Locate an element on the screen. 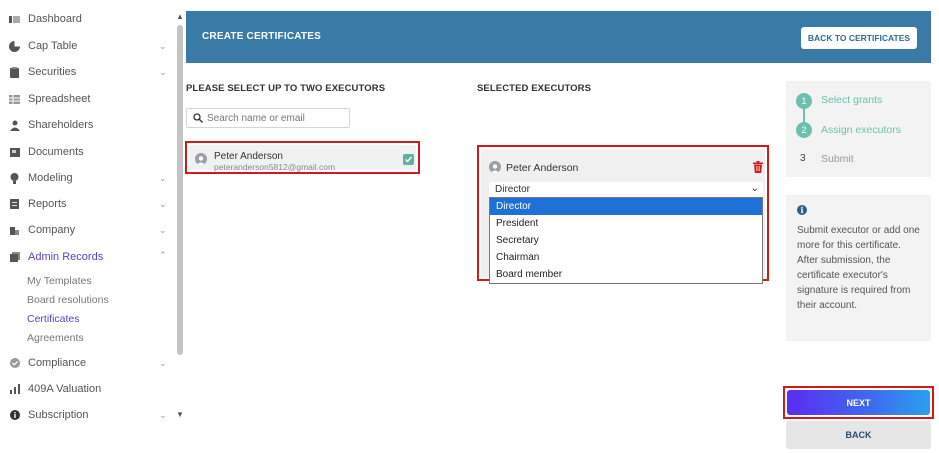 This screenshot has height=453, width=939. pie-chart-icon is located at coordinates (14, 46).